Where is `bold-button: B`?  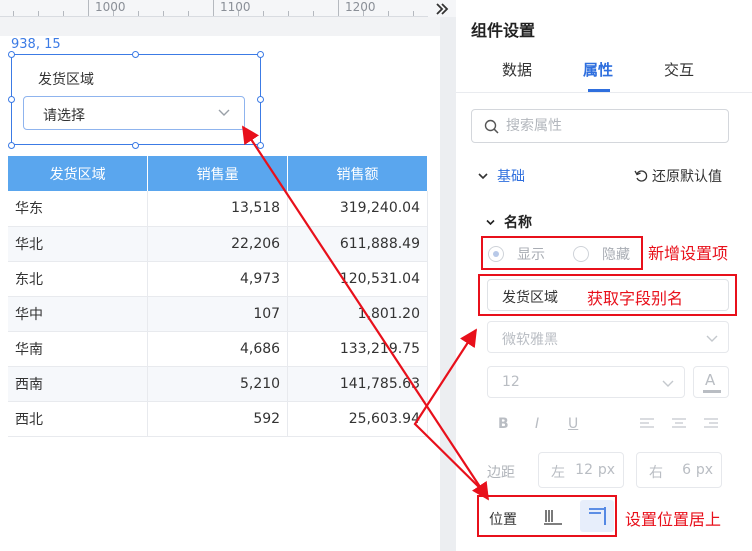
bold-button: B is located at coordinates (503, 424).